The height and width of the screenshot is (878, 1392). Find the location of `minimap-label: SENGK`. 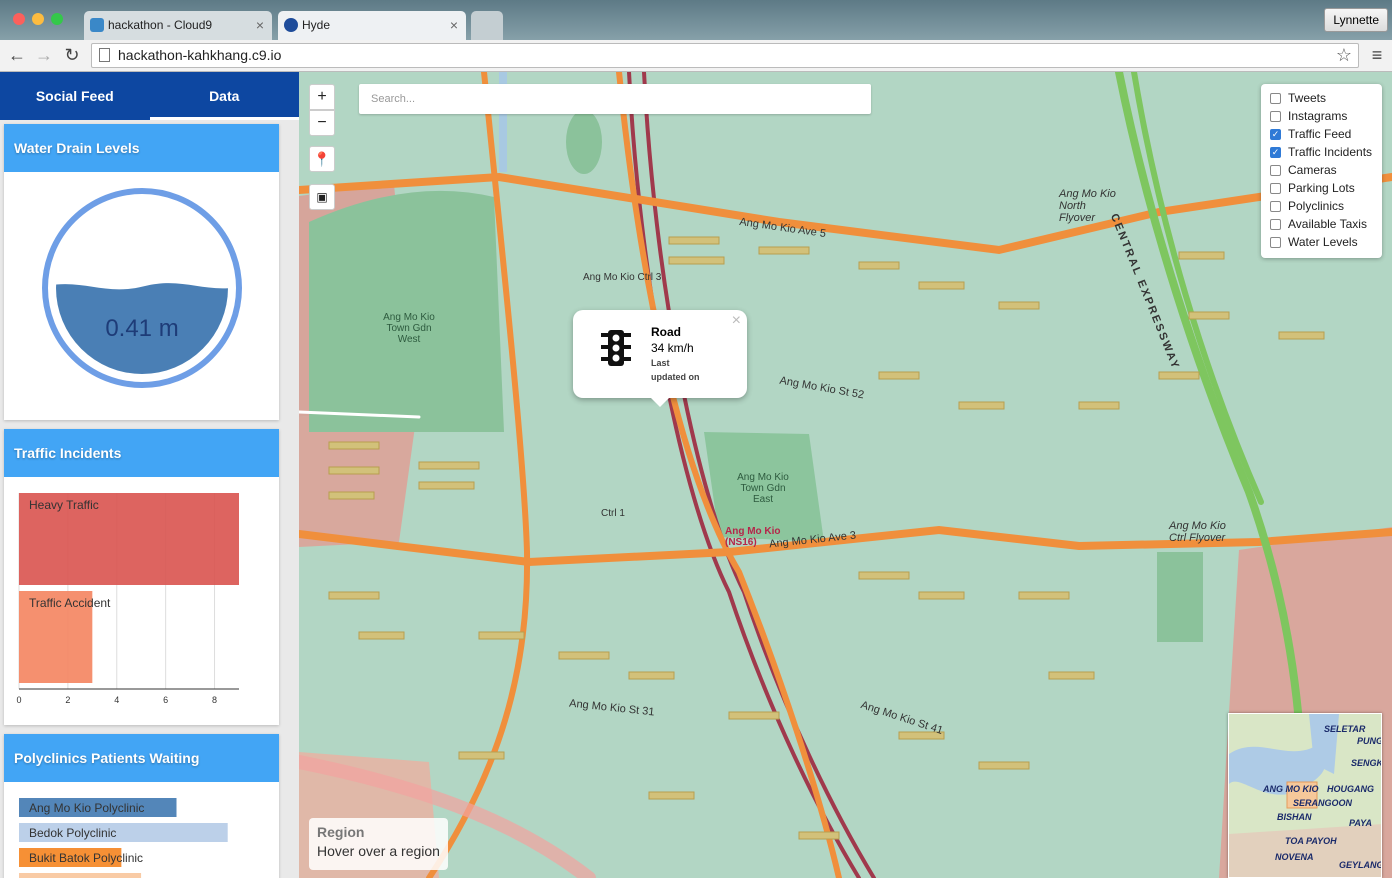

minimap-label: SENGK is located at coordinates (1366, 763).